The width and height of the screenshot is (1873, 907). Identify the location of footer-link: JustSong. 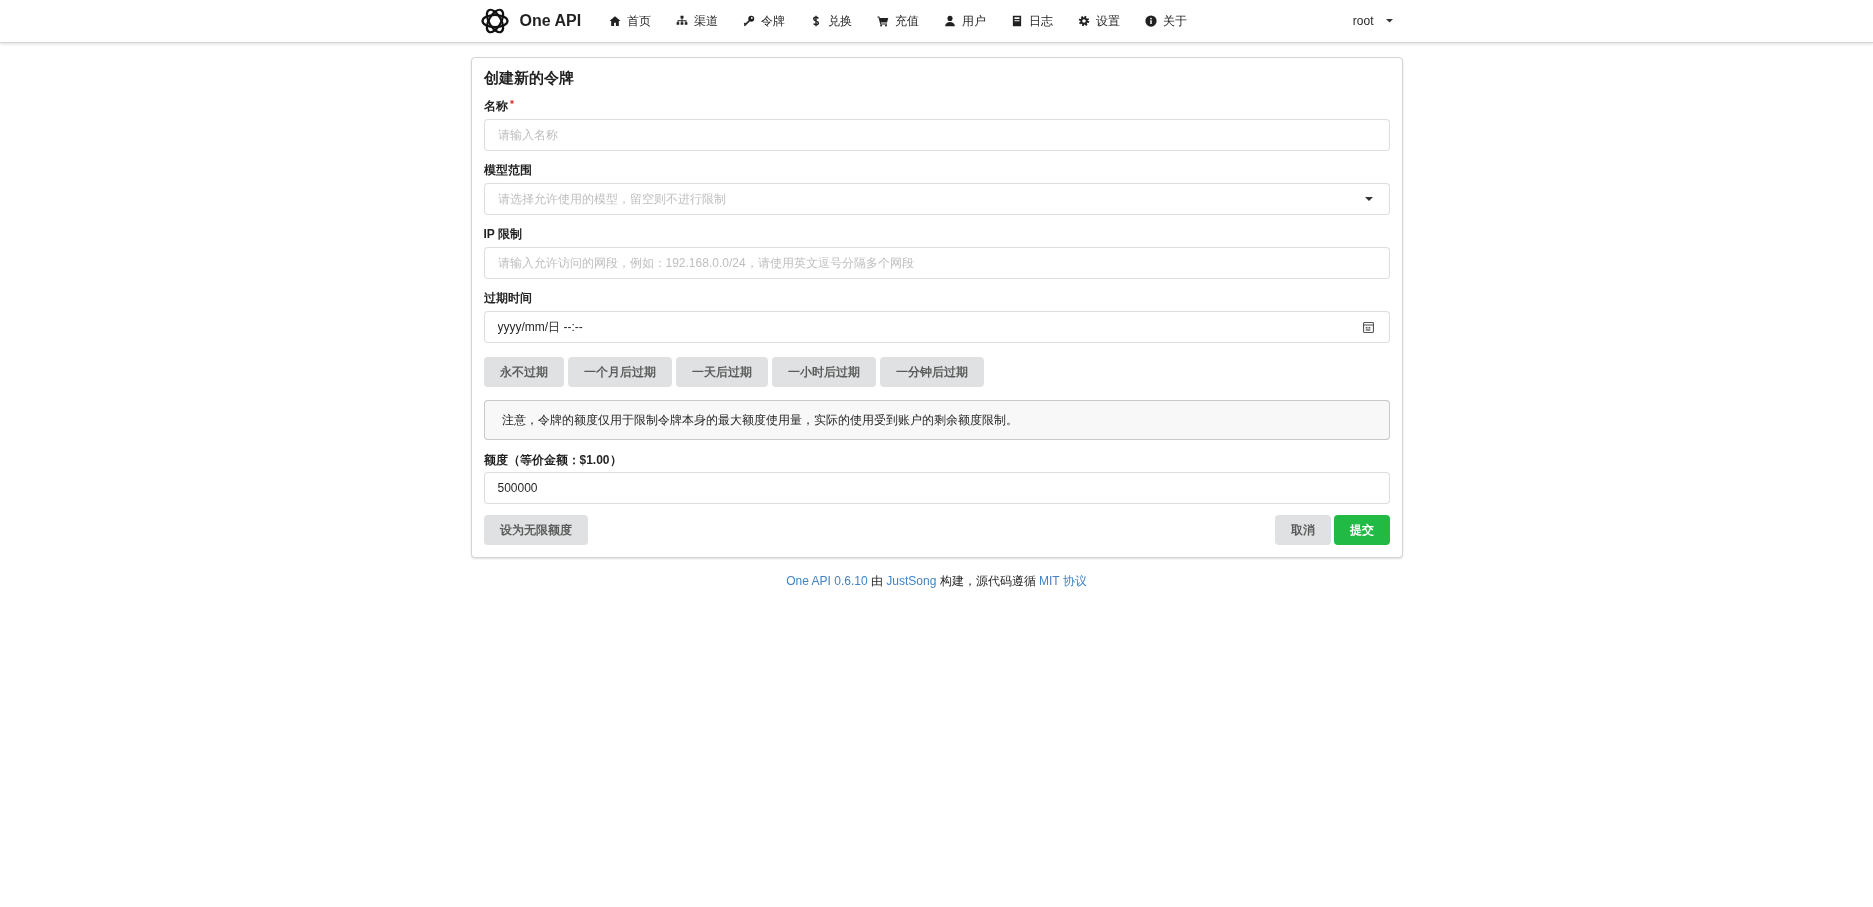
(911, 581).